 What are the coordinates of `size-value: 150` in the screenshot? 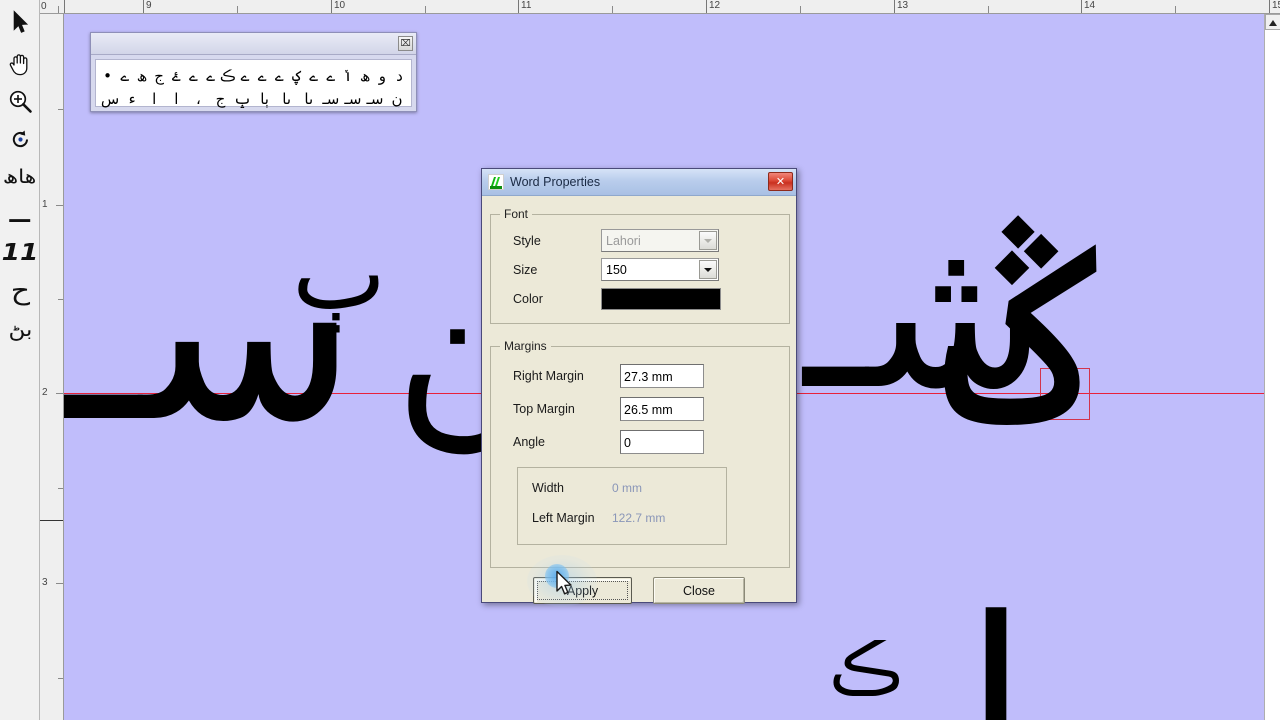 It's located at (616, 269).